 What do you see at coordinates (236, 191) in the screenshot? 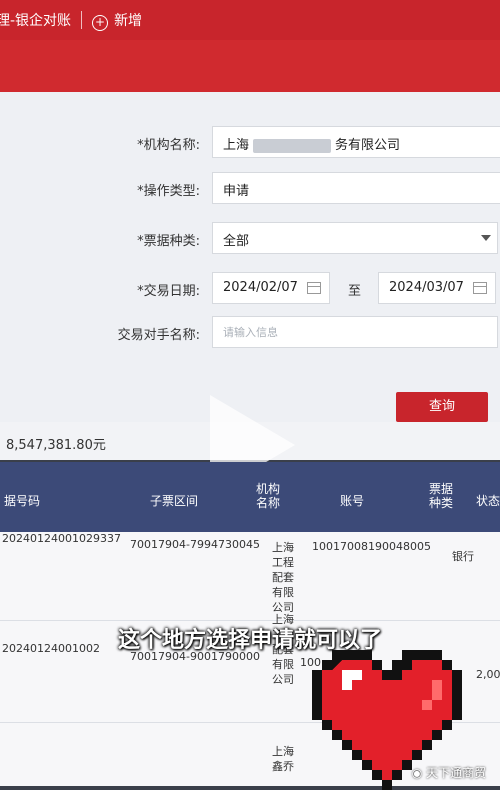
I see `op-type-value: 申请` at bounding box center [236, 191].